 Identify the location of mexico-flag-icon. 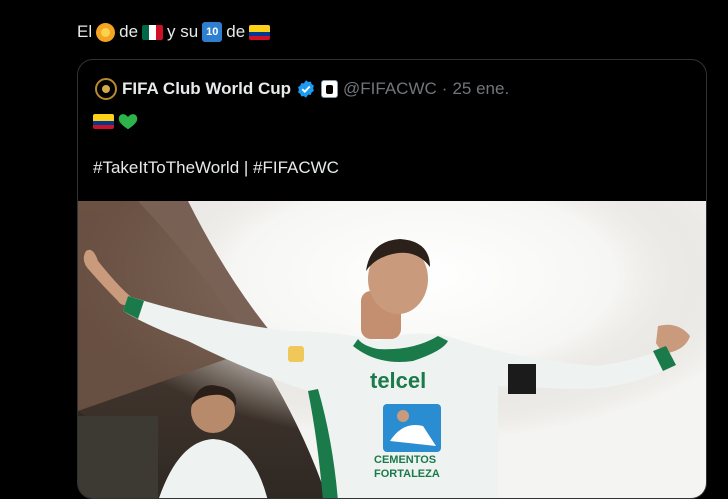
(153, 32).